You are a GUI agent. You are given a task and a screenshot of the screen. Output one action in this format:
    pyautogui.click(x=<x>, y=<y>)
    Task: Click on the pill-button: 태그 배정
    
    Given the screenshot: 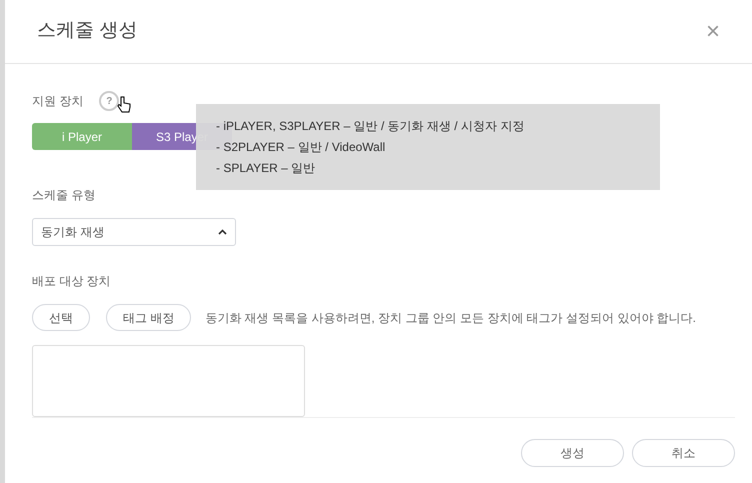 What is the action you would take?
    pyautogui.click(x=149, y=317)
    